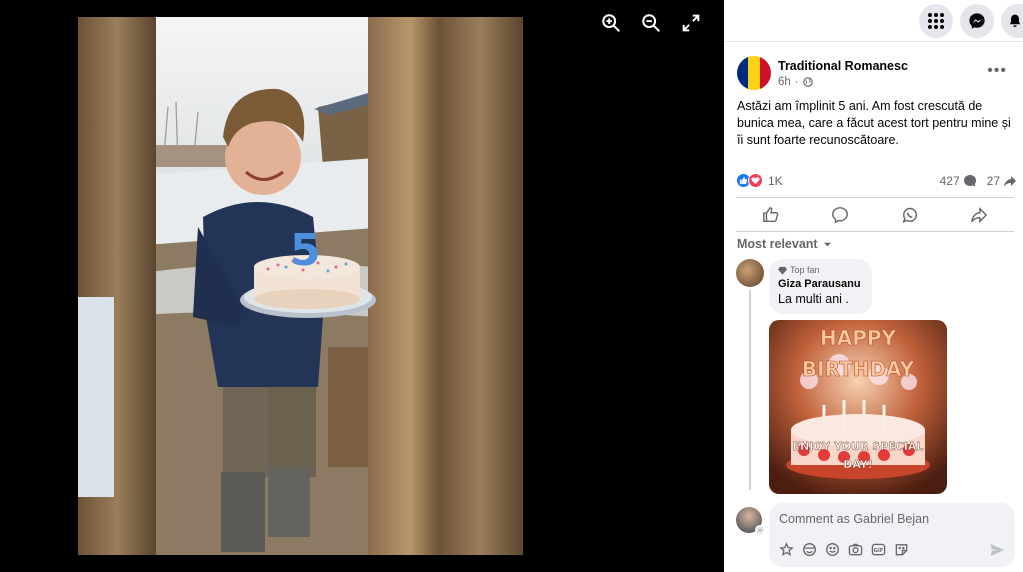 The image size is (1023, 572). What do you see at coordinates (832, 549) in the screenshot?
I see `smiley-icon` at bounding box center [832, 549].